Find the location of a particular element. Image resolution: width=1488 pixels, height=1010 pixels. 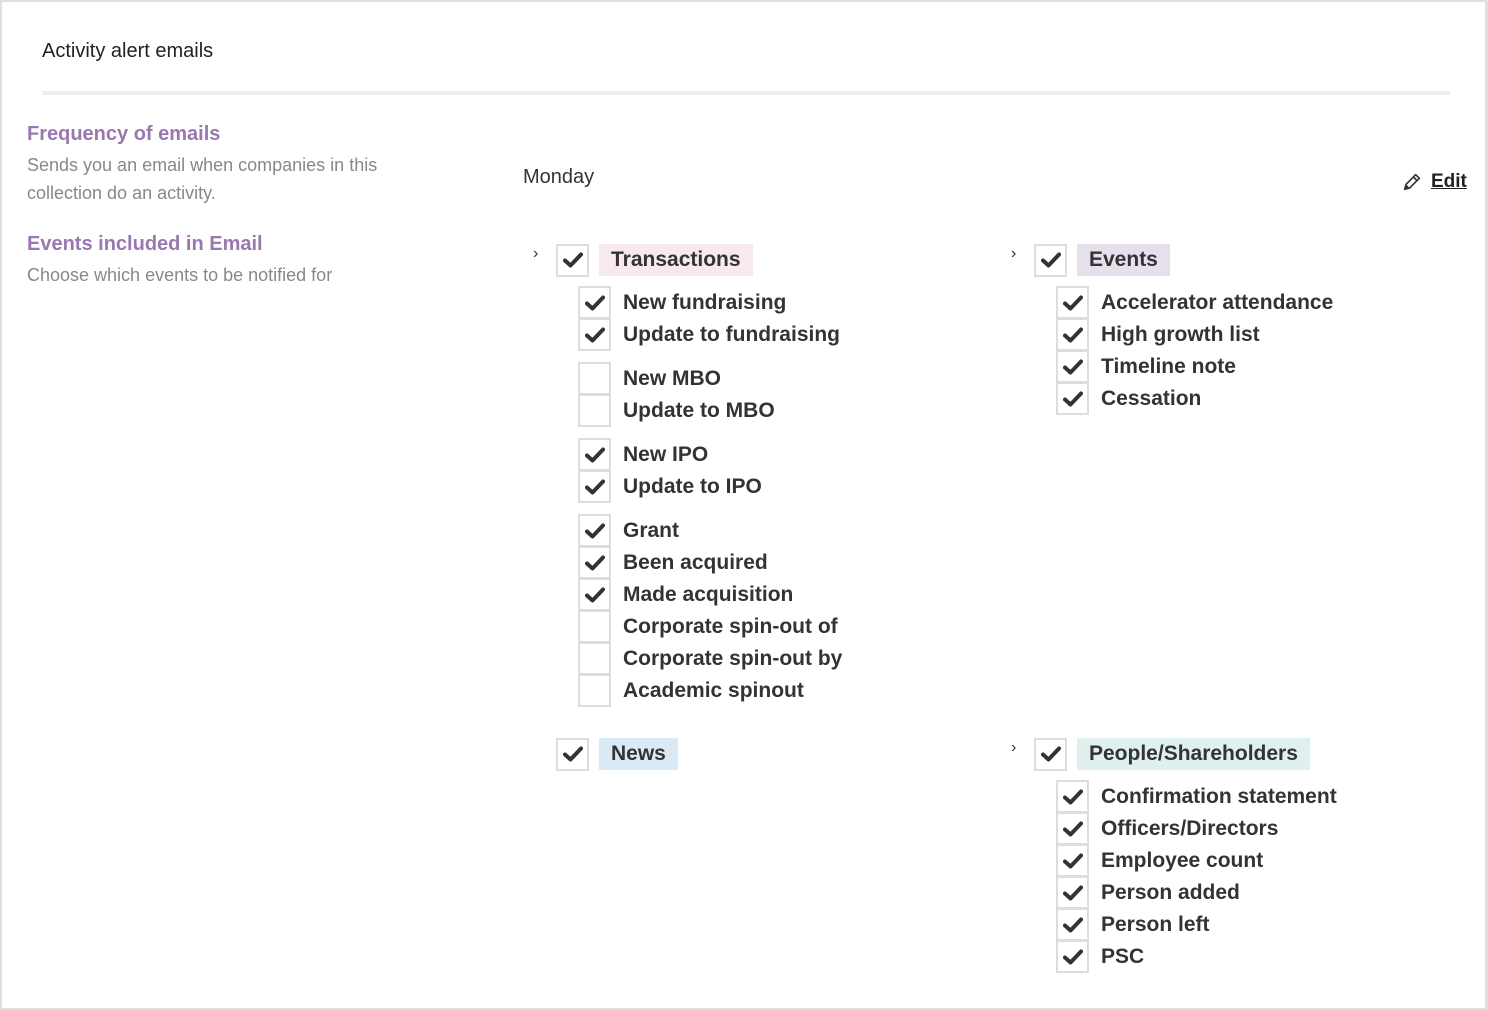

event-option: Been acquired is located at coordinates (710, 562).